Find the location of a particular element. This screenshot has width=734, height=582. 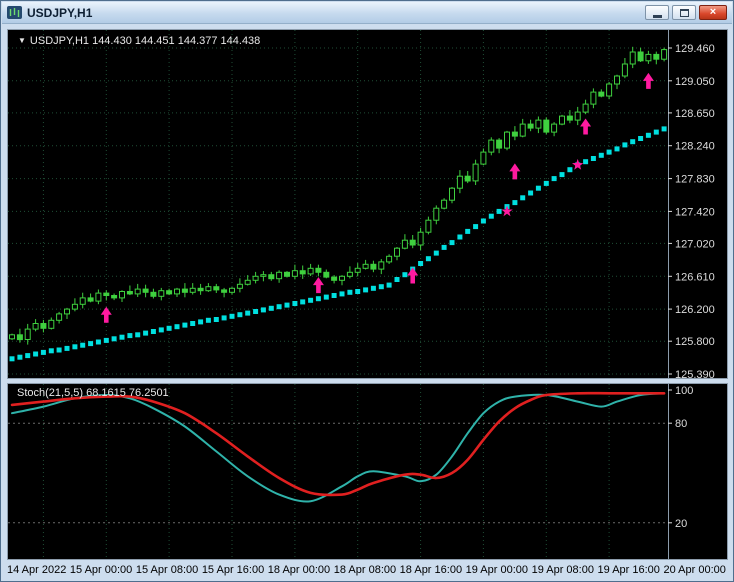

ohlc-collapse-icon: ▼ is located at coordinates (22, 40).